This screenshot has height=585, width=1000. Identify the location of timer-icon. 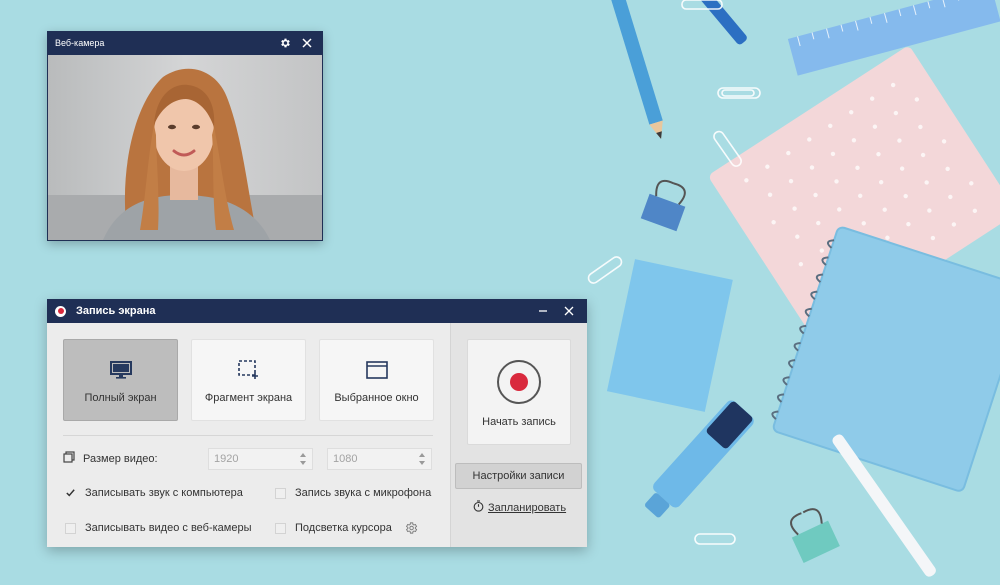
(478, 507).